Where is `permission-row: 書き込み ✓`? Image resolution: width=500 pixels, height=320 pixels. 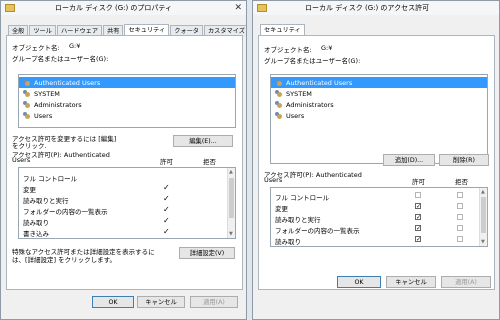
permission-row: 書き込み ✓ is located at coordinates (127, 232).